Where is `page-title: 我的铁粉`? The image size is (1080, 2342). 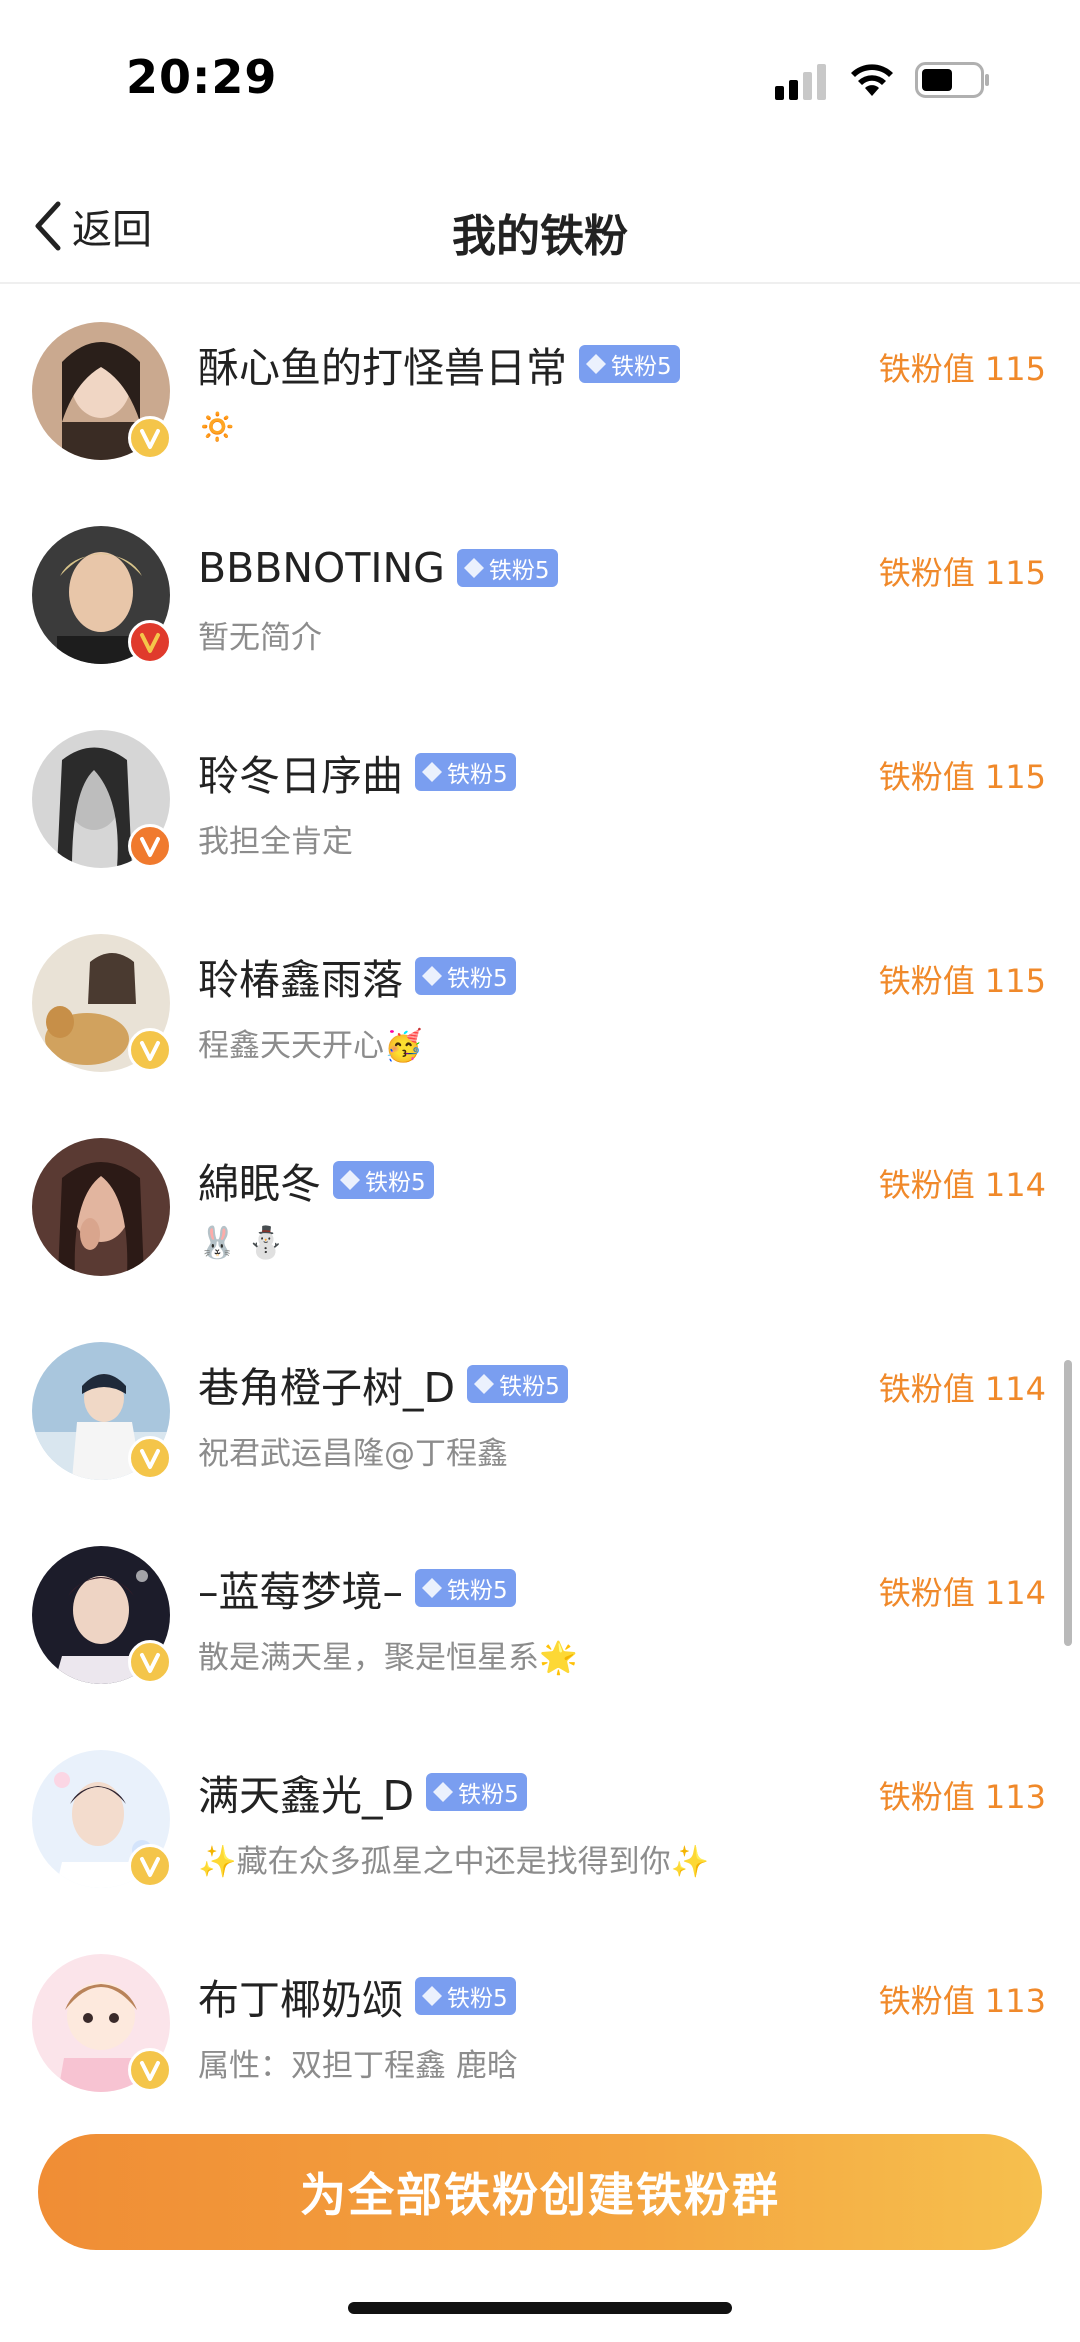
page-title: 我的铁粉 is located at coordinates (540, 236).